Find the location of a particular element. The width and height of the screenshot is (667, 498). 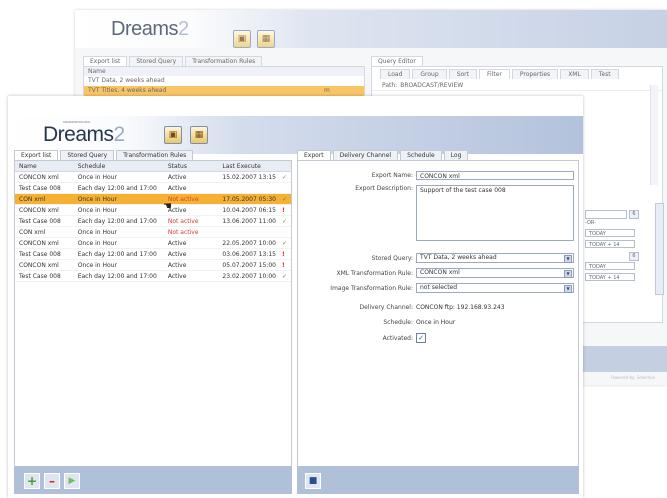

tab-filter: Filter is located at coordinates (494, 74).